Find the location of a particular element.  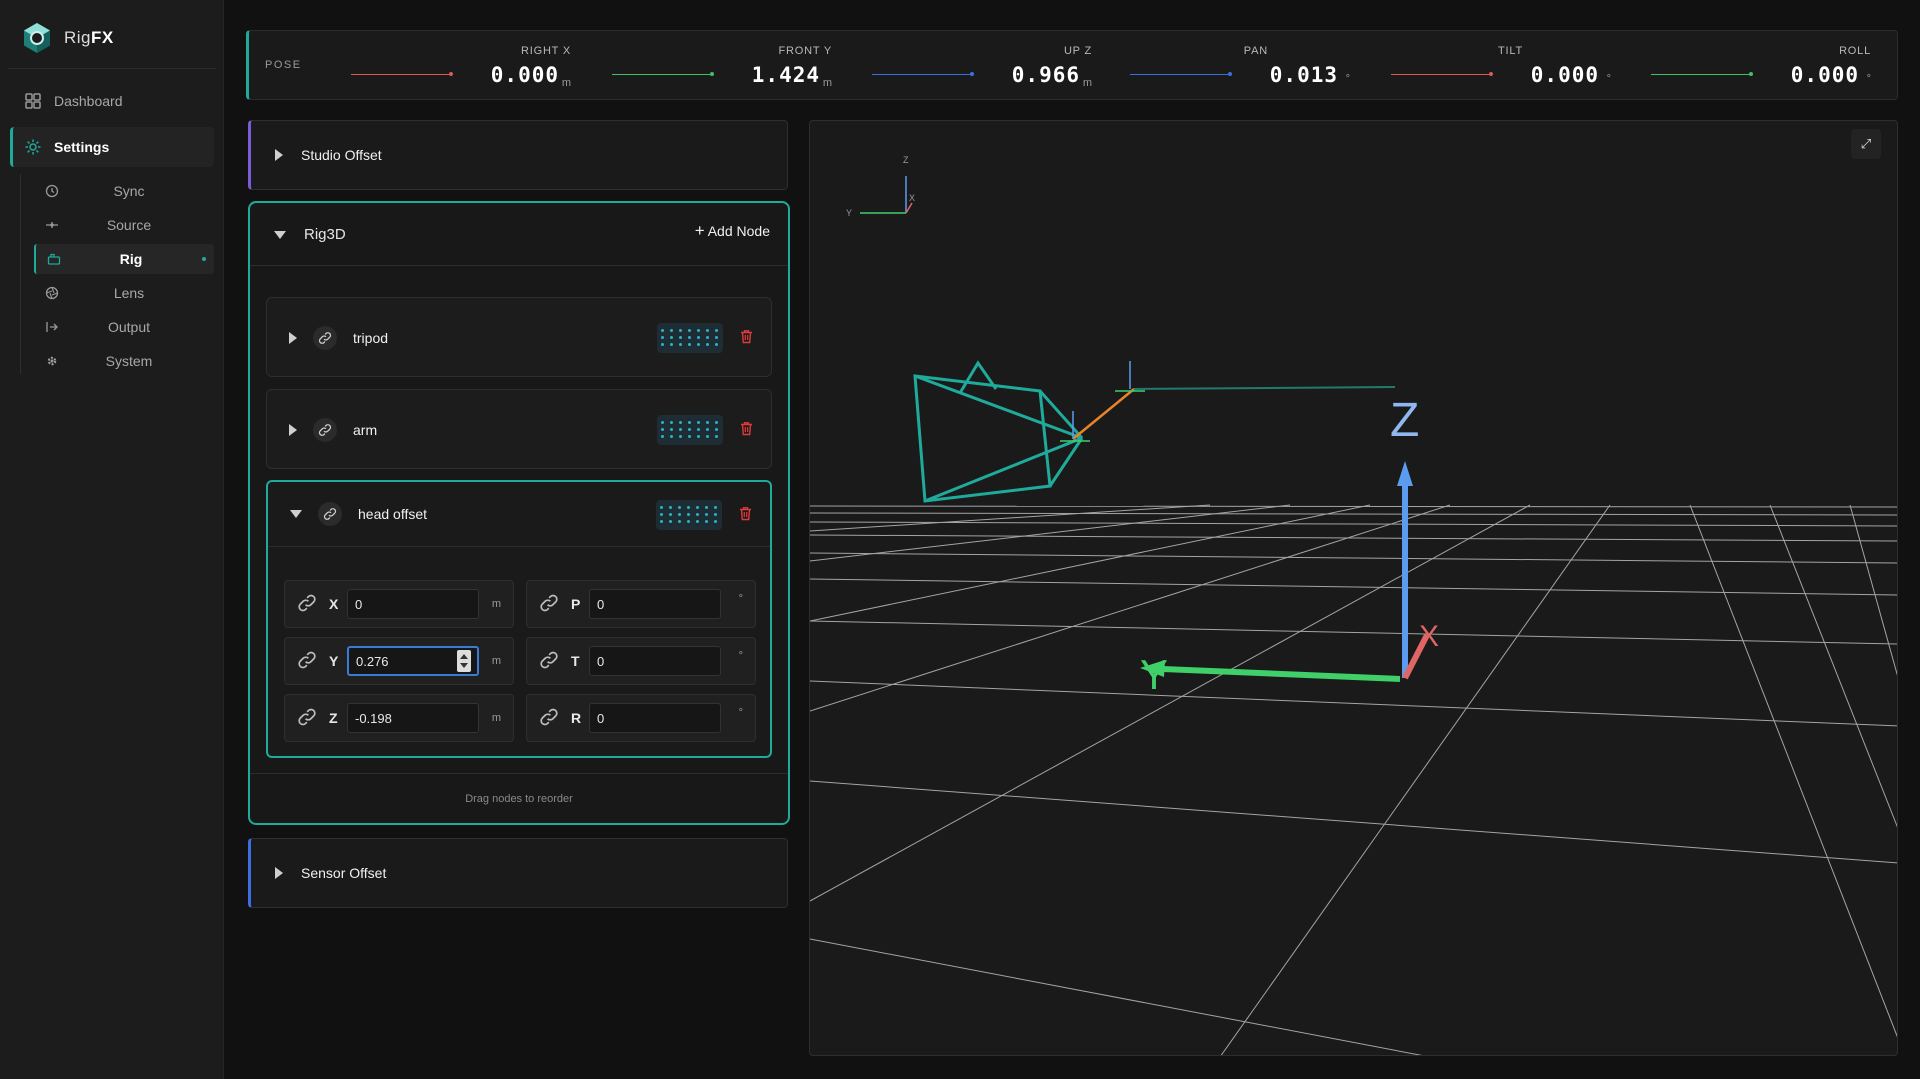

nav-settings-label: Settings is located at coordinates (82, 147).